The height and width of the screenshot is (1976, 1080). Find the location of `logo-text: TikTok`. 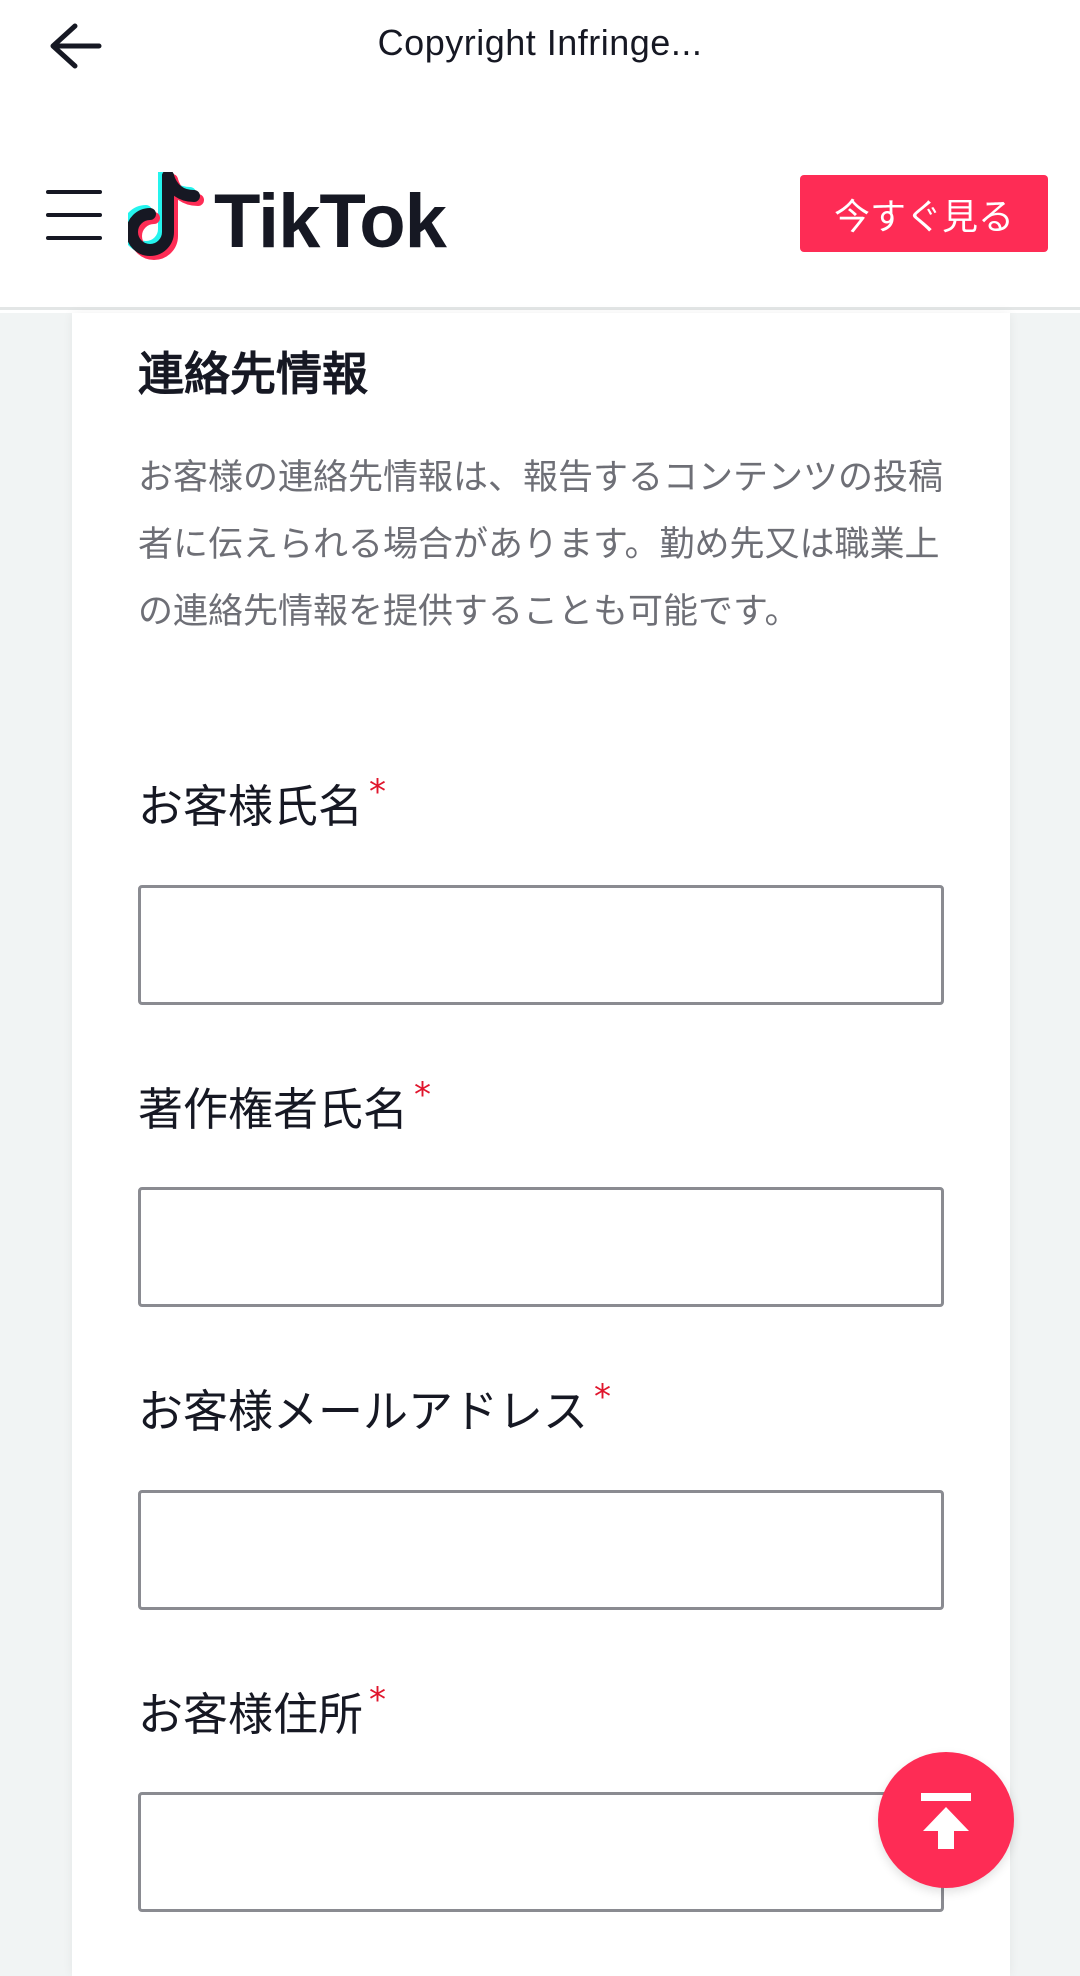

logo-text: TikTok is located at coordinates (330, 221).